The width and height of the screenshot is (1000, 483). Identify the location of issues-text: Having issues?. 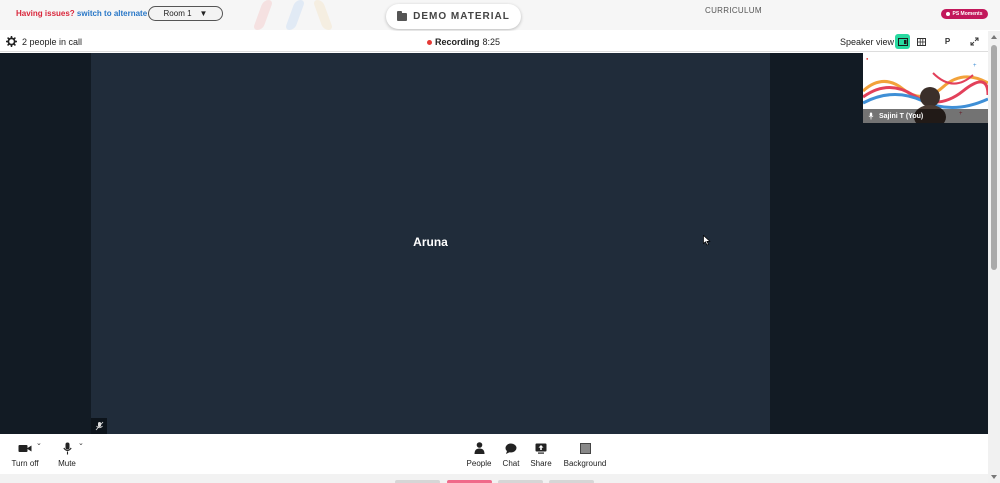
(45, 13).